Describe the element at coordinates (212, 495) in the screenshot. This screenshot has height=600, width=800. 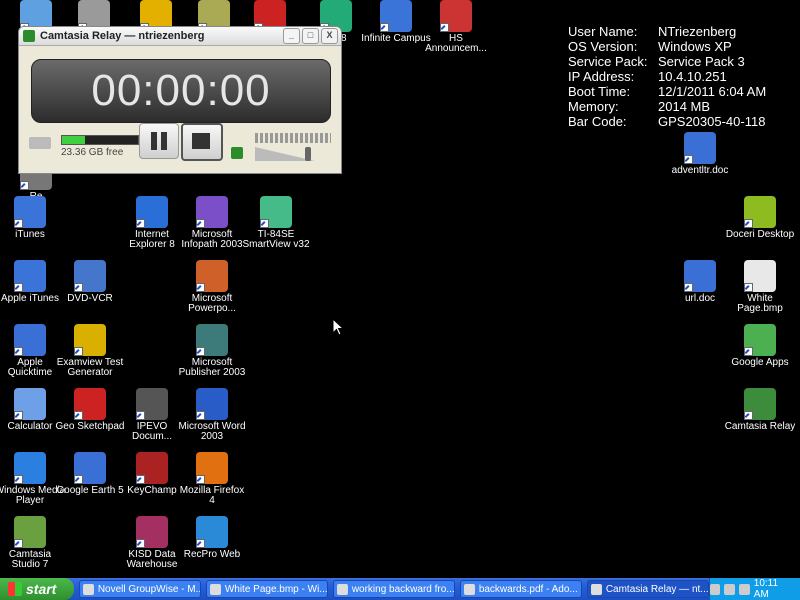
I see `desktop-icon-label: Mozilla Firefox 4` at that location.